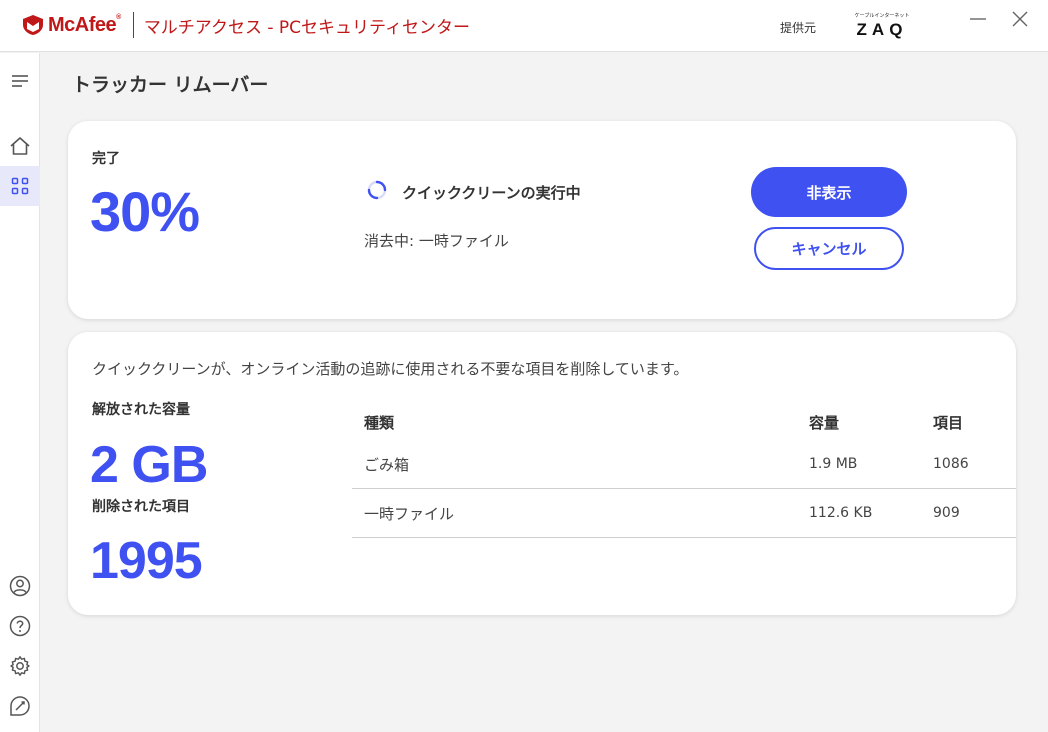 This screenshot has width=1048, height=732. Describe the element at coordinates (146, 561) in the screenshot. I see `removed-items-value: 1995` at that location.